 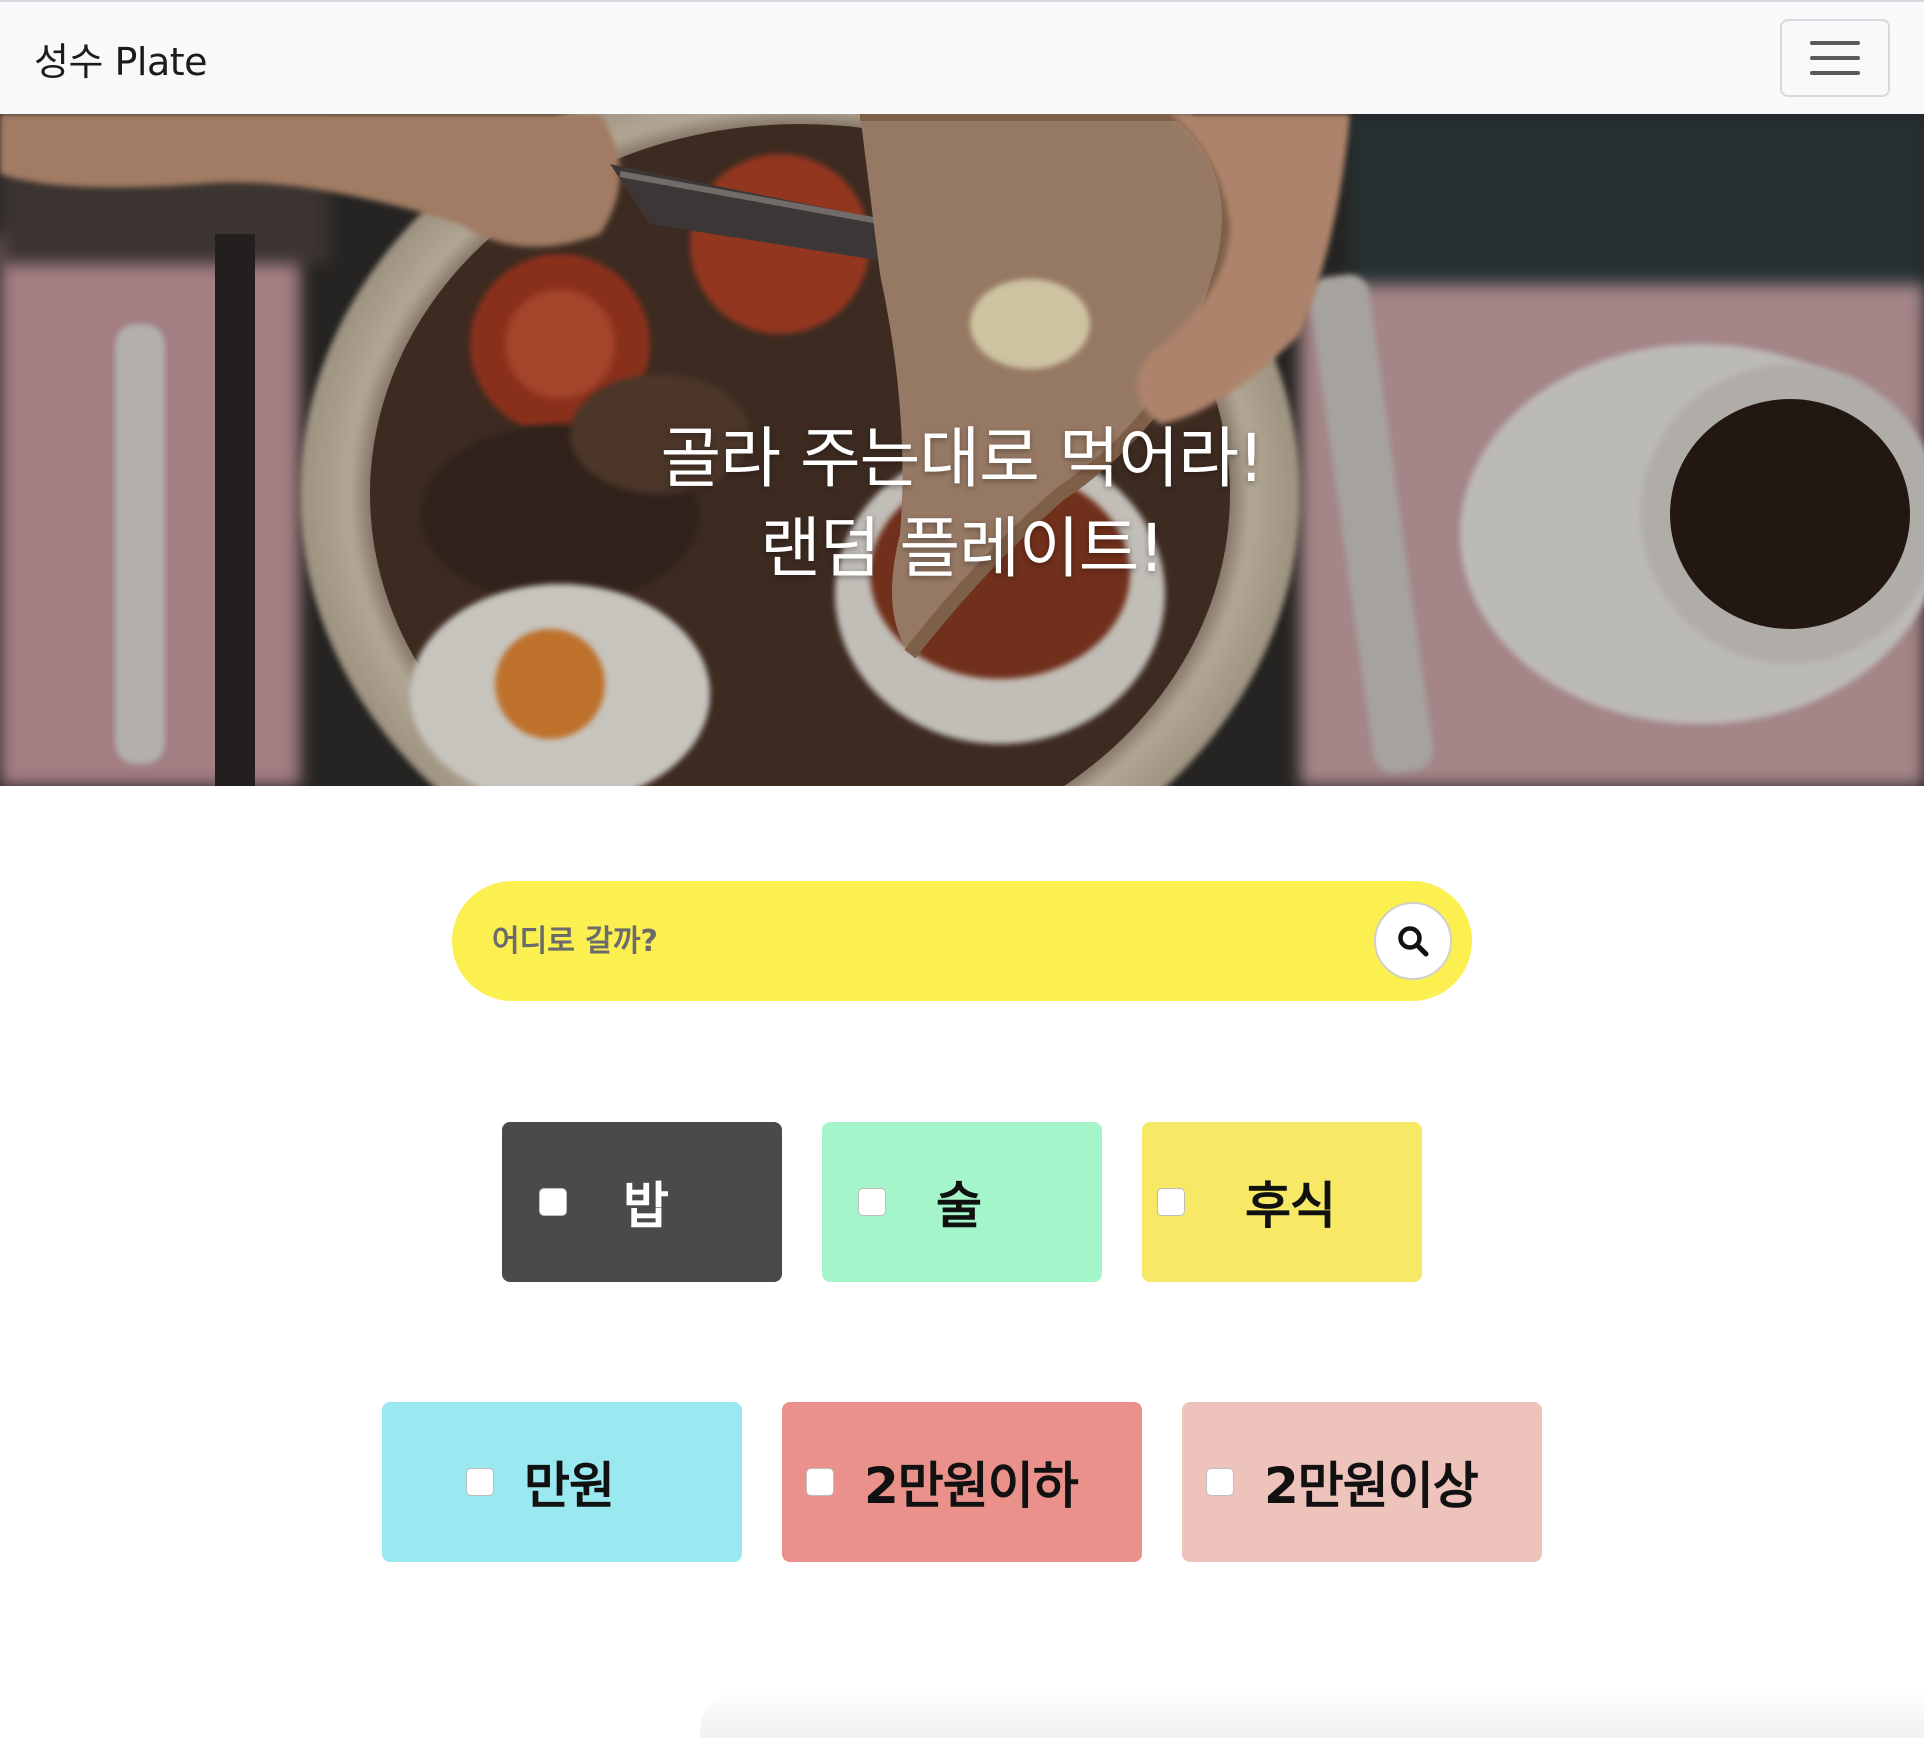 I want to click on navbar: 성수 Plate, so click(x=962, y=57).